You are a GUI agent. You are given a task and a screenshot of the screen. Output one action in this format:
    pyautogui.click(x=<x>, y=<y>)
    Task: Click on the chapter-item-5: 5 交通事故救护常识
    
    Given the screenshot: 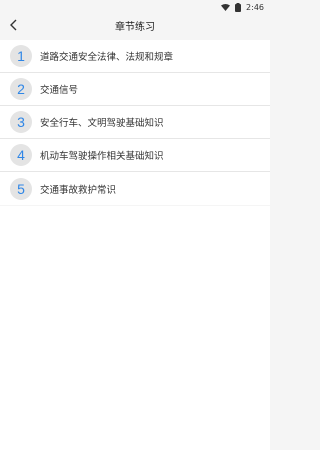 What is the action you would take?
    pyautogui.click(x=135, y=188)
    